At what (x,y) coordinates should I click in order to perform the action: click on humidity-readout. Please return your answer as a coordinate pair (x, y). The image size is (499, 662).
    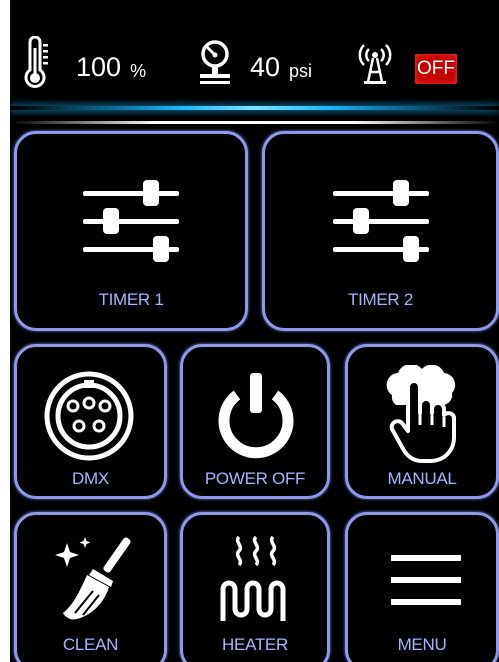
    Looking at the image, I should click on (36, 63).